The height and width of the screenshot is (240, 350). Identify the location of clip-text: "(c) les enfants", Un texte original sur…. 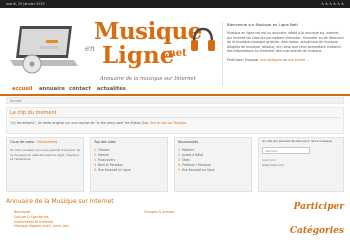
(79, 123).